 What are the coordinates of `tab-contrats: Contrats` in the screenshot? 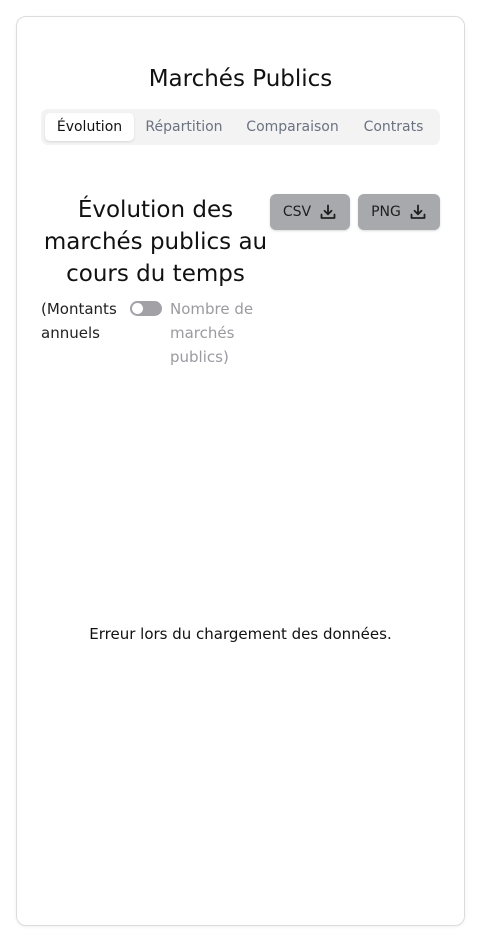 It's located at (393, 127).